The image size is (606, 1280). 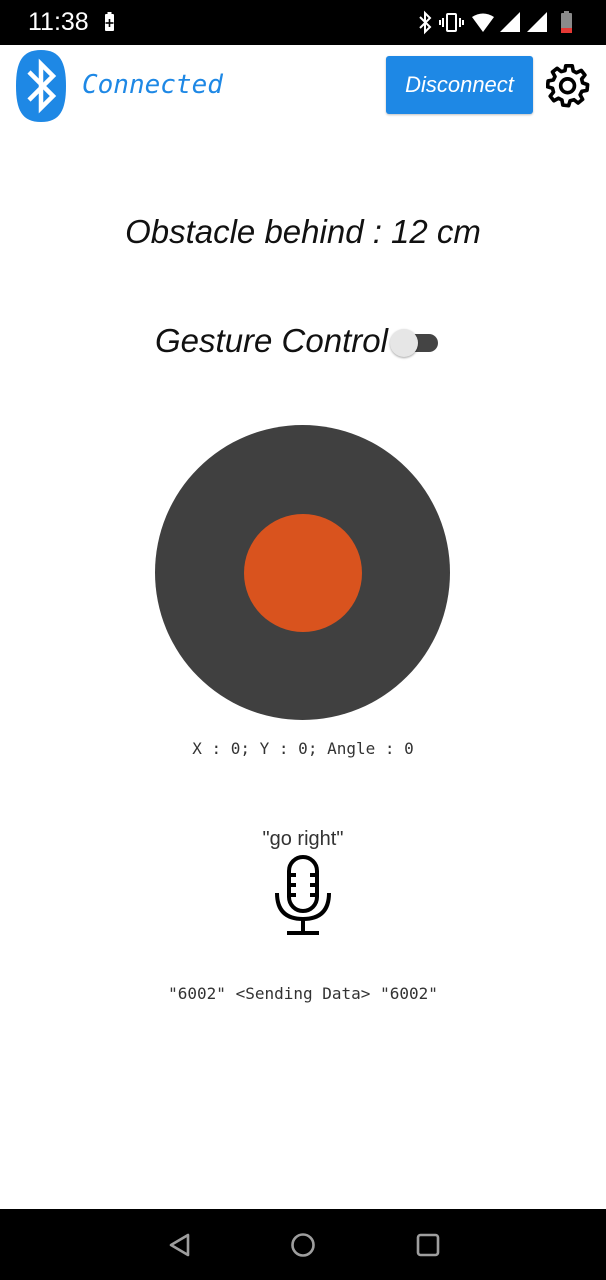 What do you see at coordinates (569, 85) in the screenshot?
I see `settings-icon` at bounding box center [569, 85].